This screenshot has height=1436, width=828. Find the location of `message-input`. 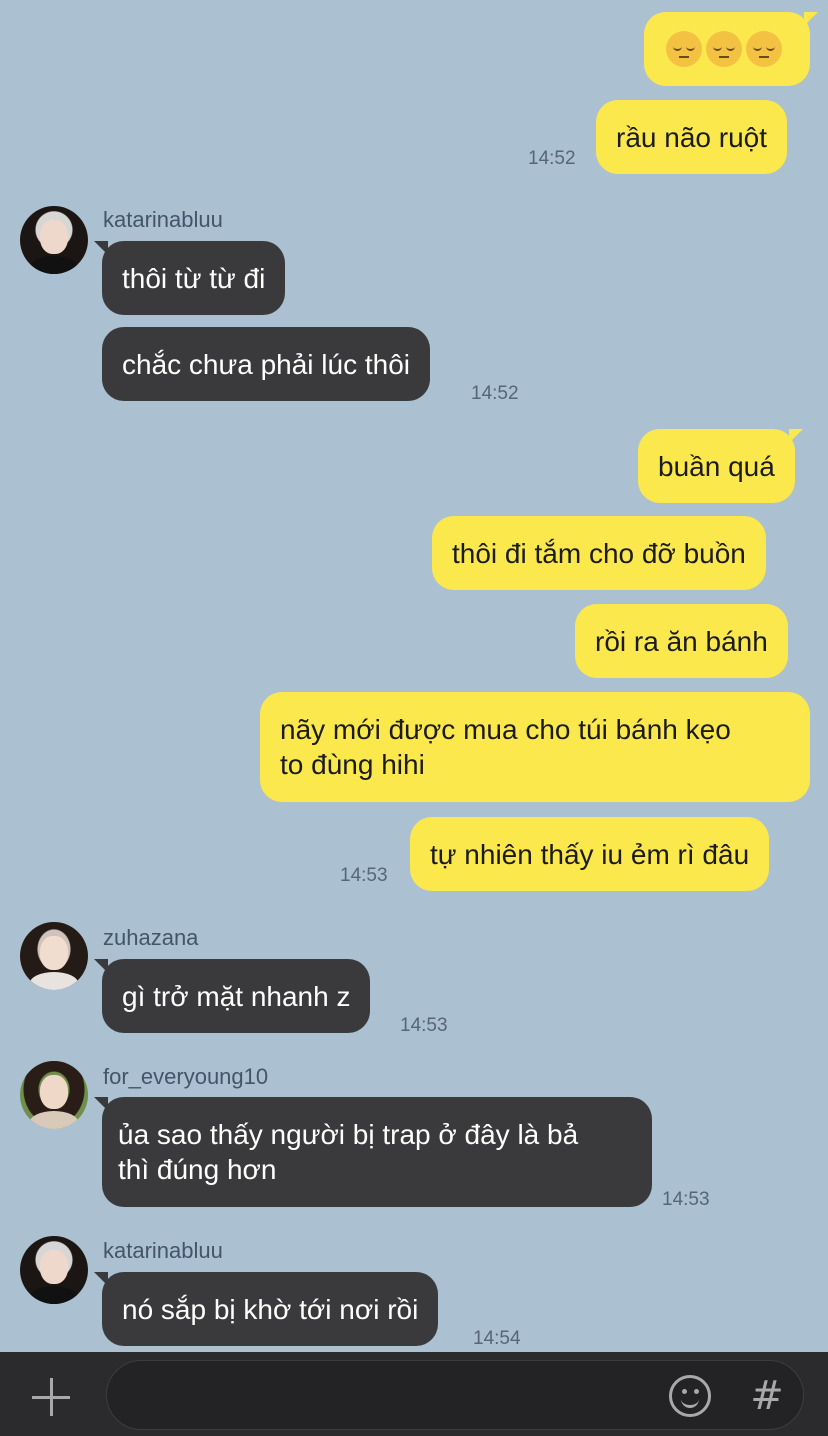

message-input is located at coordinates (391, 1396).